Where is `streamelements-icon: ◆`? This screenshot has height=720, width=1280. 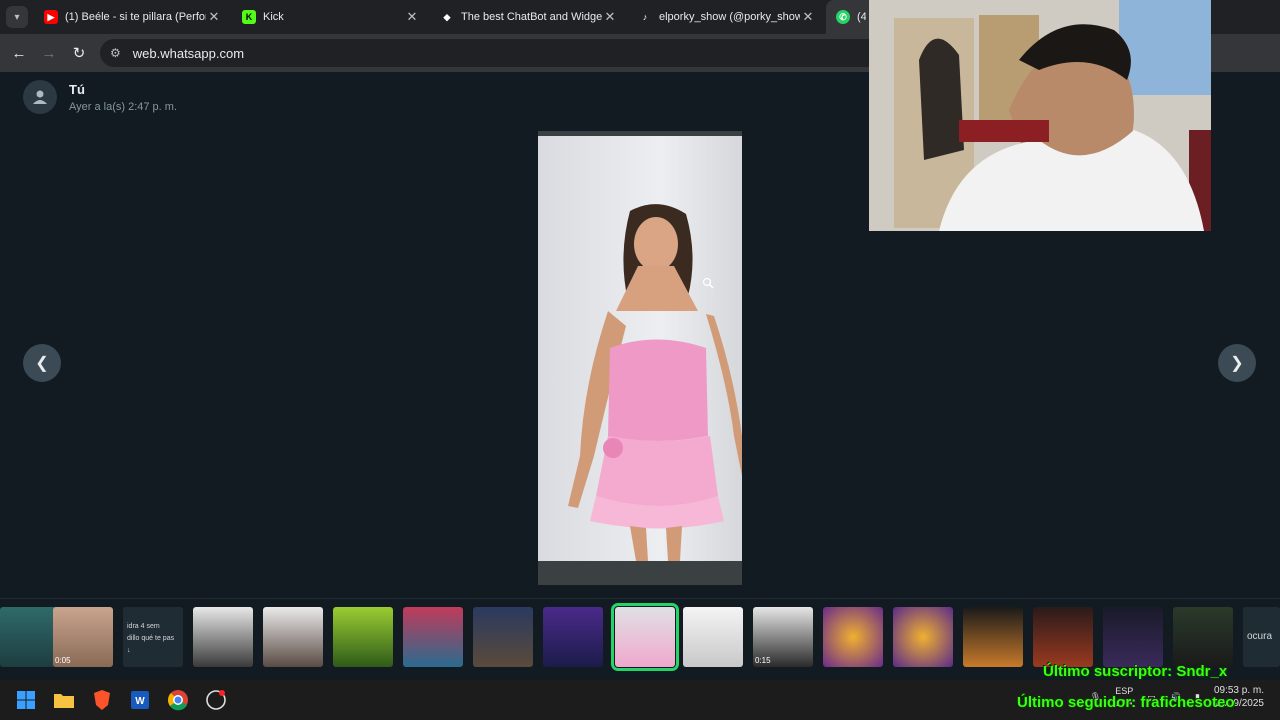
streamelements-icon: ◆ is located at coordinates (447, 17).